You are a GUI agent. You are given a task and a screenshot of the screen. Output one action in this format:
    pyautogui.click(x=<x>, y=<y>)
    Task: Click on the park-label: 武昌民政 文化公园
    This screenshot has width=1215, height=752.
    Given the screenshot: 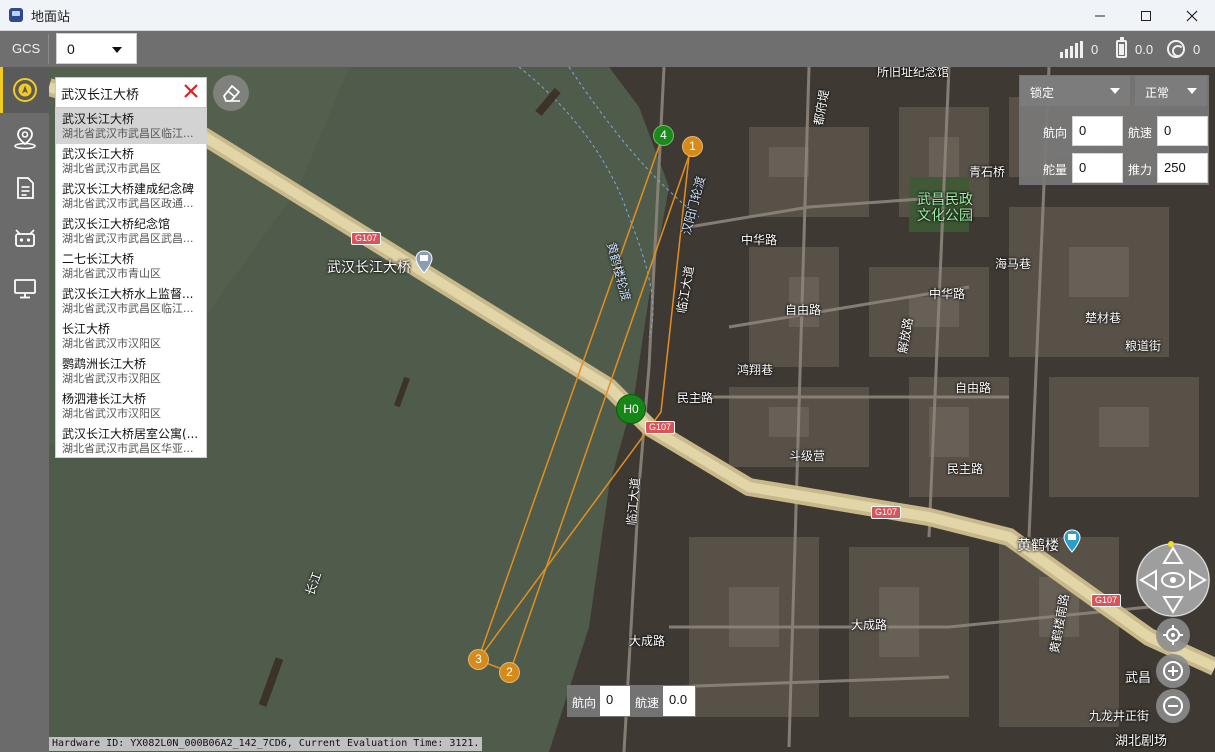 What is the action you would take?
    pyautogui.click(x=945, y=207)
    